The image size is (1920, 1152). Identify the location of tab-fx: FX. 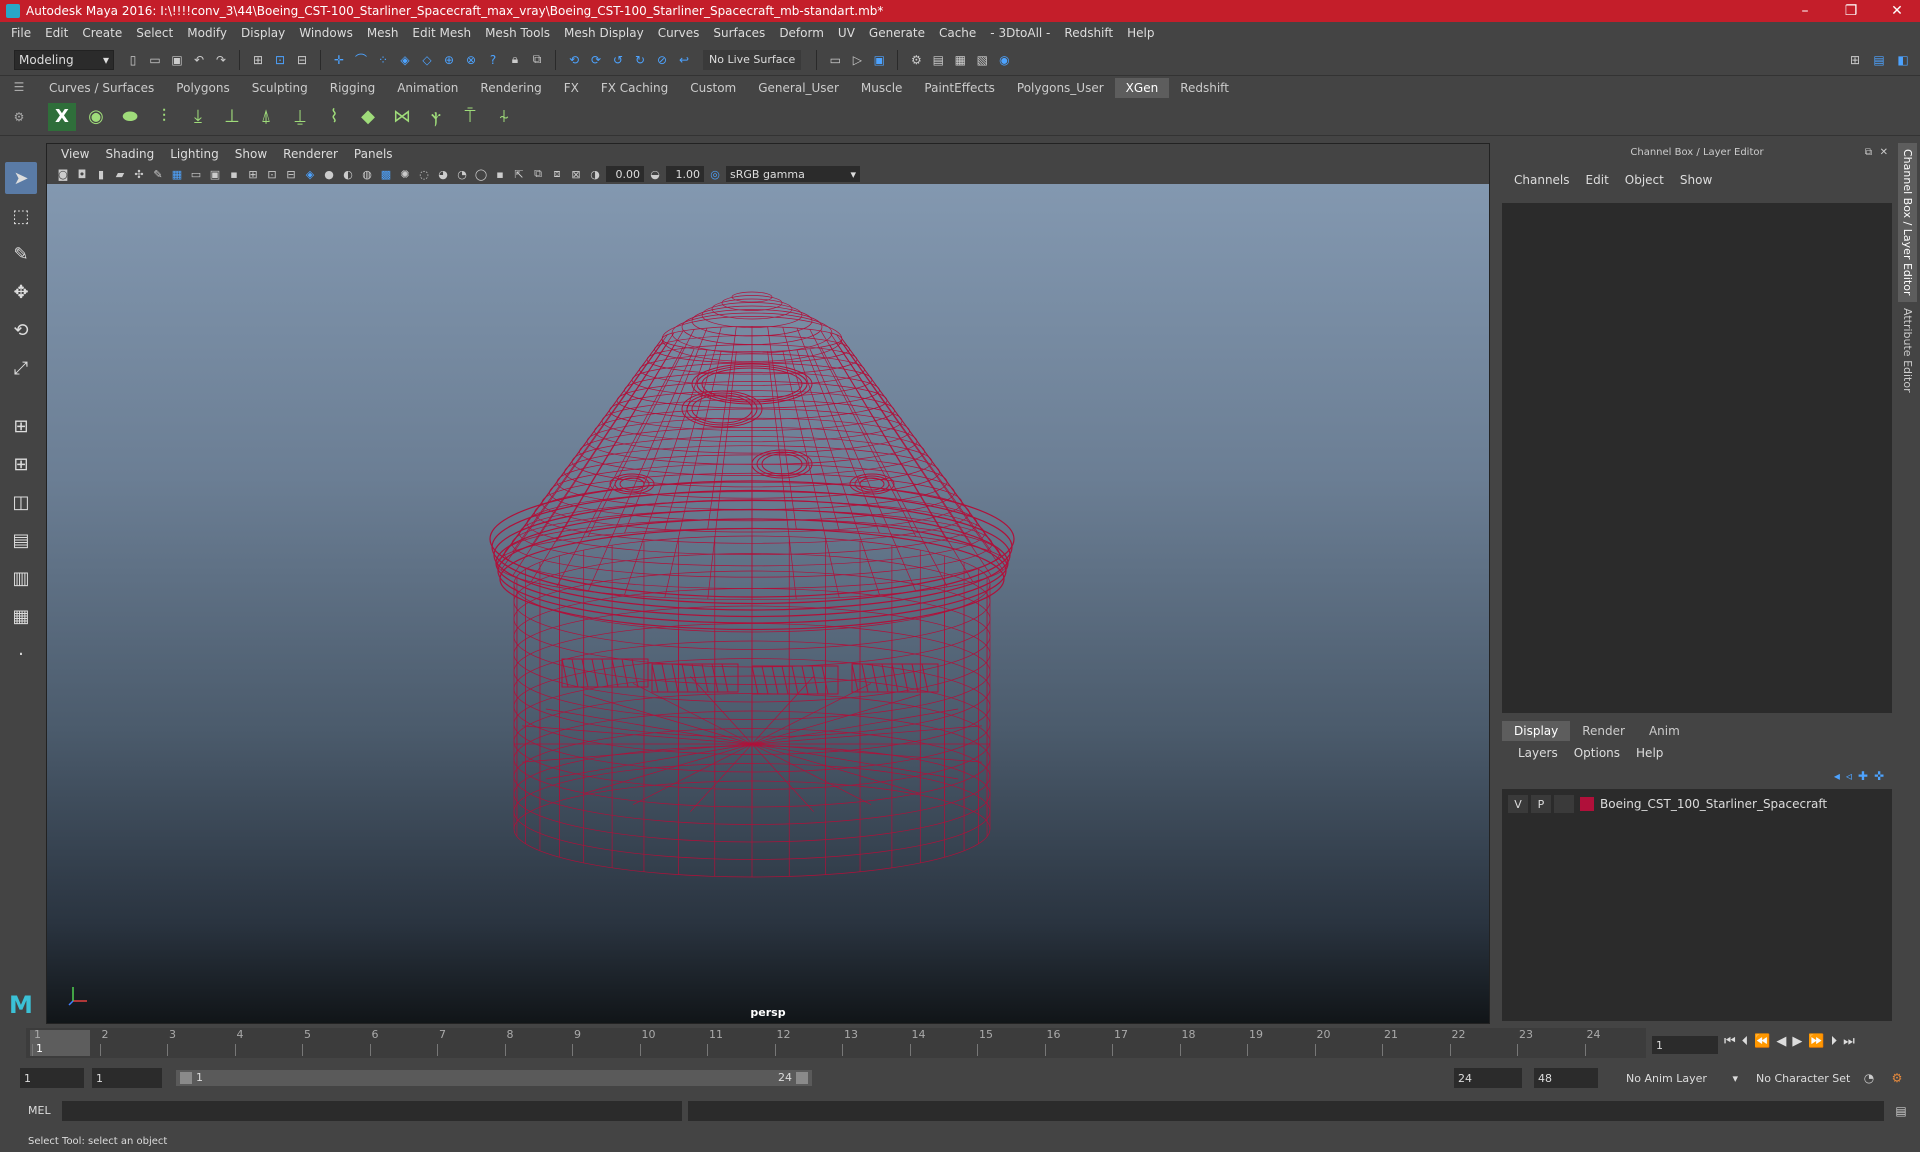
(571, 88).